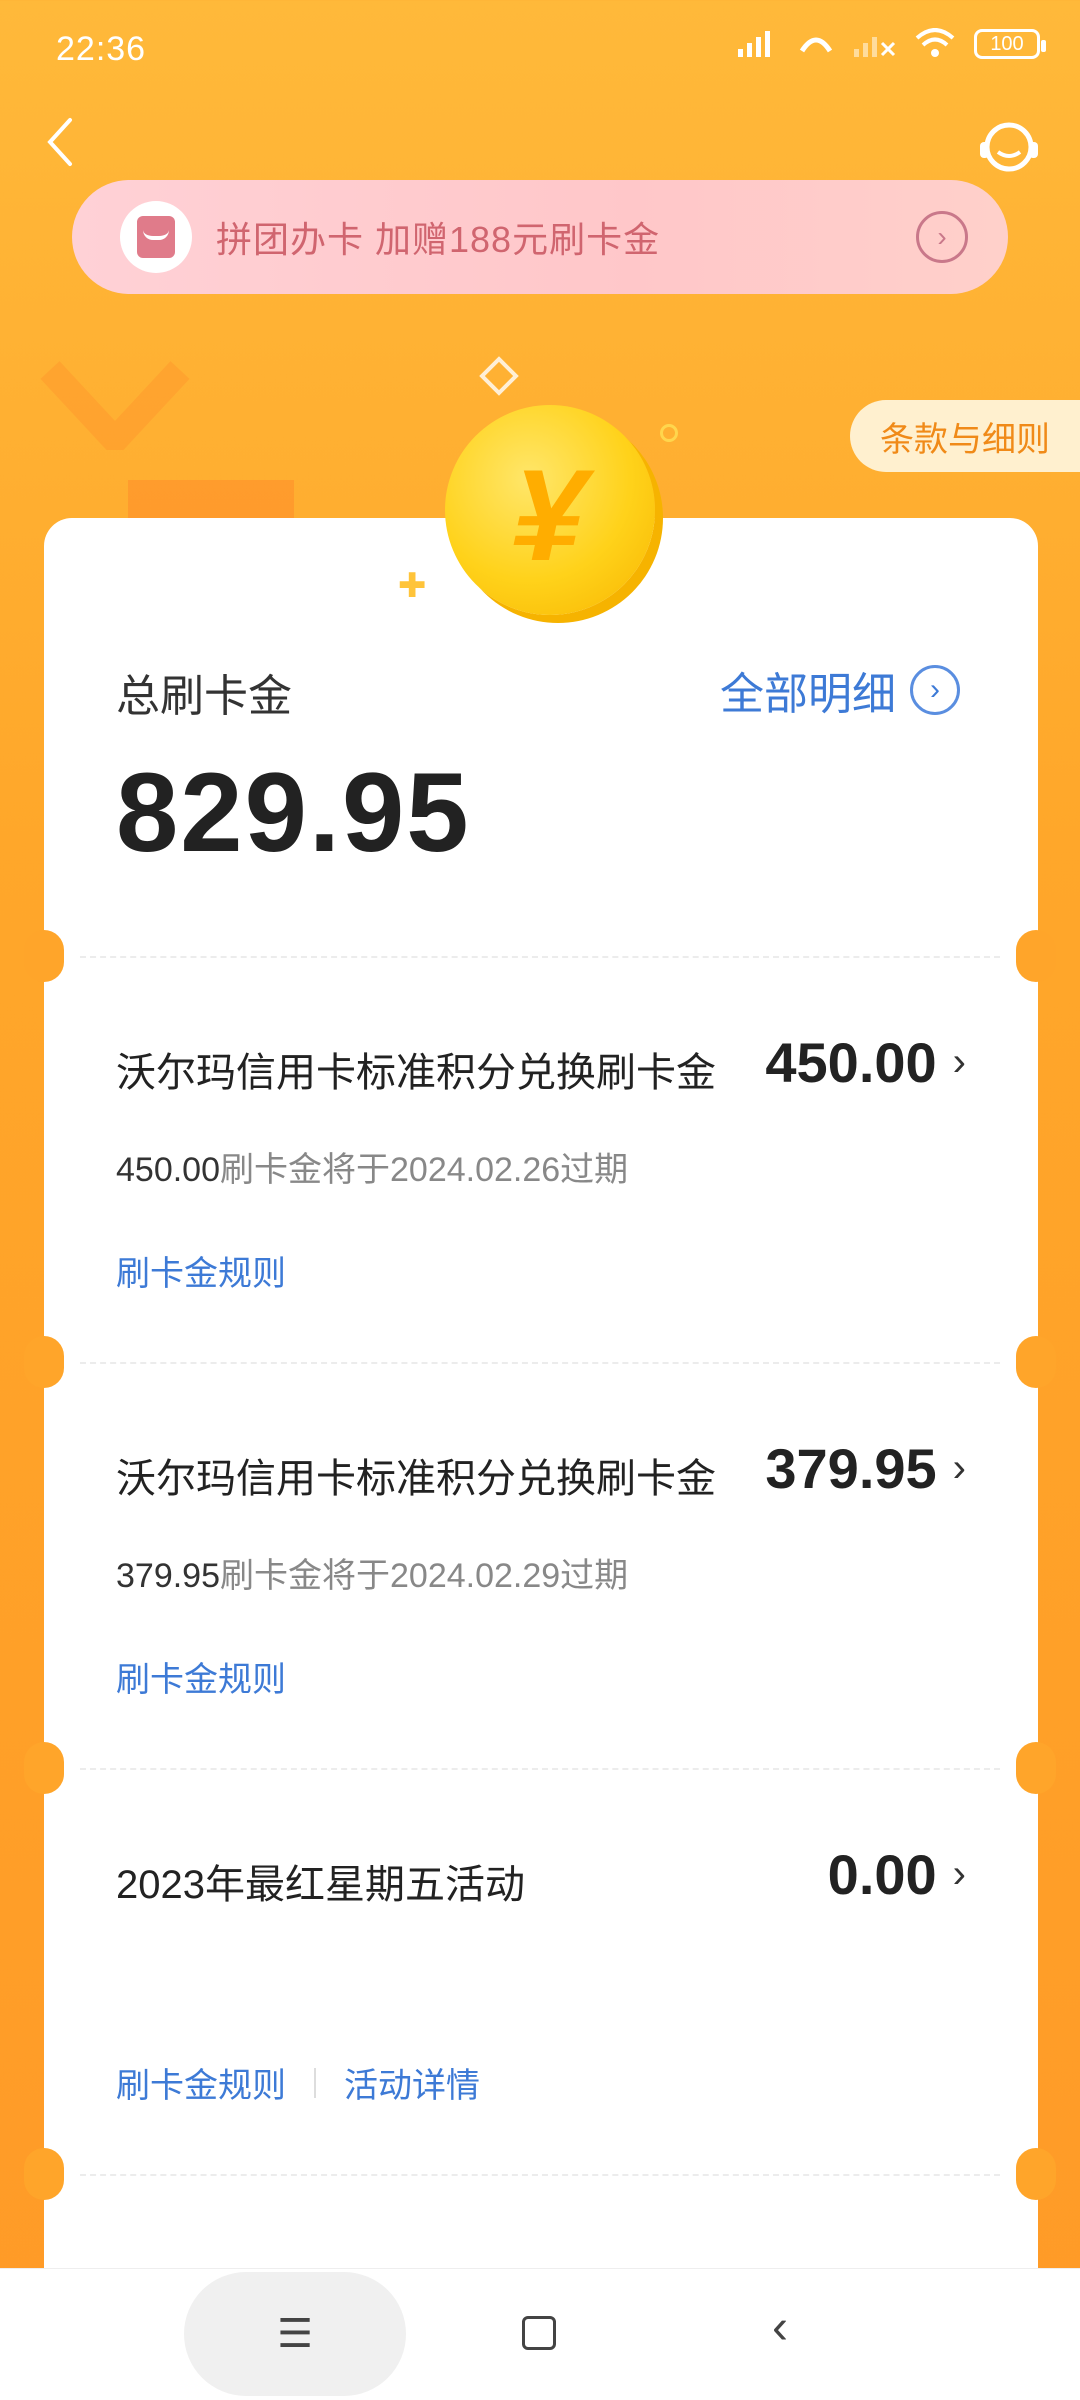 The width and height of the screenshot is (1080, 2400). What do you see at coordinates (780, 2327) in the screenshot?
I see `back-icon: ‹` at bounding box center [780, 2327].